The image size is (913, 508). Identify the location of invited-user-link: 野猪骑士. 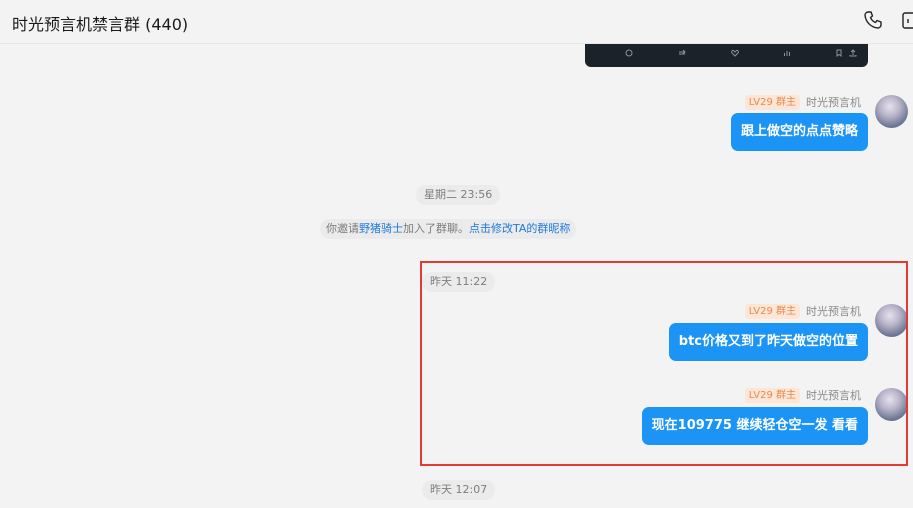
(381, 228).